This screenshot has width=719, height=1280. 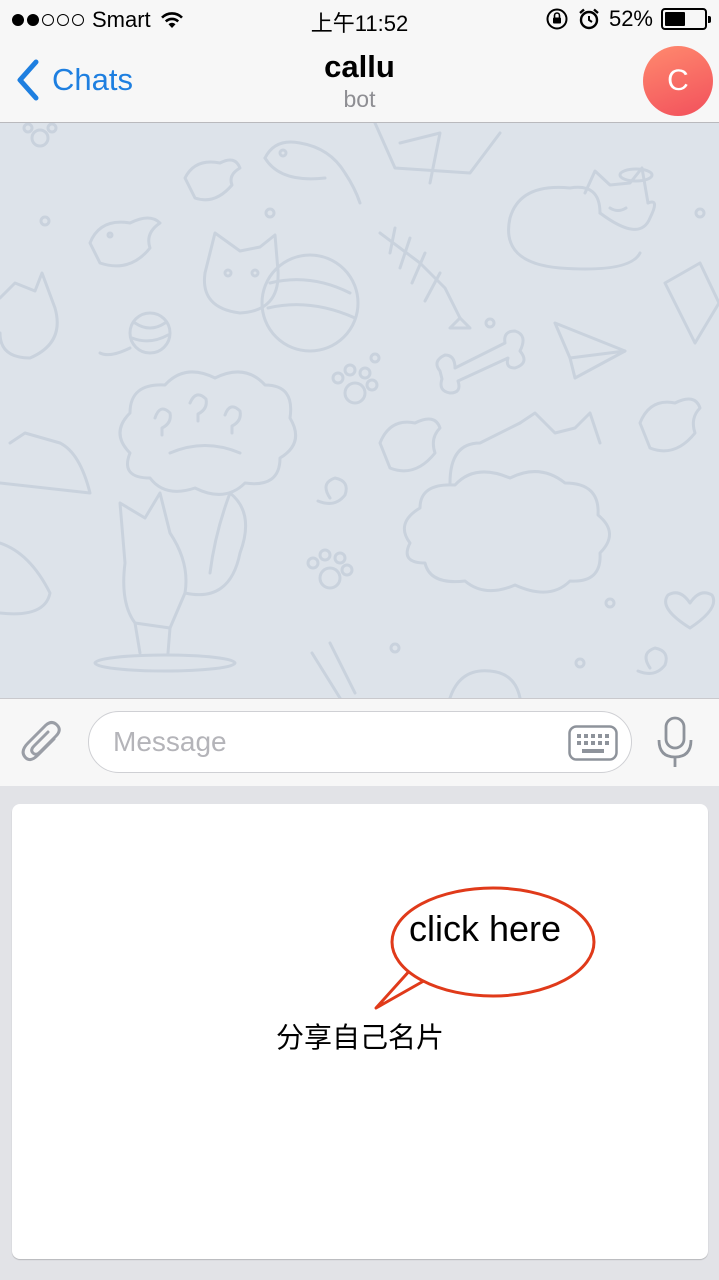 What do you see at coordinates (686, 19) in the screenshot?
I see `battery-icon` at bounding box center [686, 19].